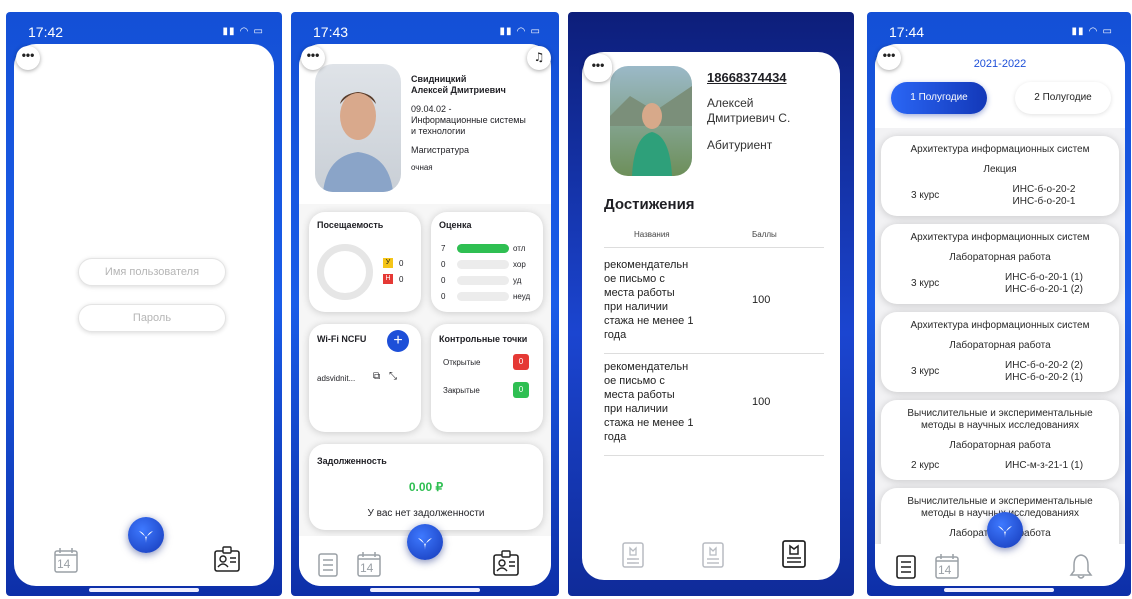 The height and width of the screenshot is (599, 1132). I want to click on bell-icon, so click(1081, 566).